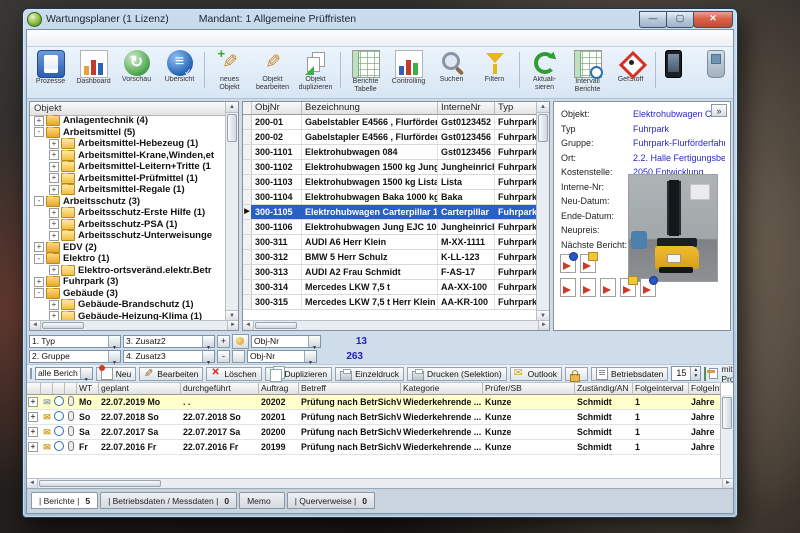 This screenshot has height=533, width=800. Describe the element at coordinates (695, 373) in the screenshot. I see `spinner-arrows-icon: ▲ ▼` at that location.